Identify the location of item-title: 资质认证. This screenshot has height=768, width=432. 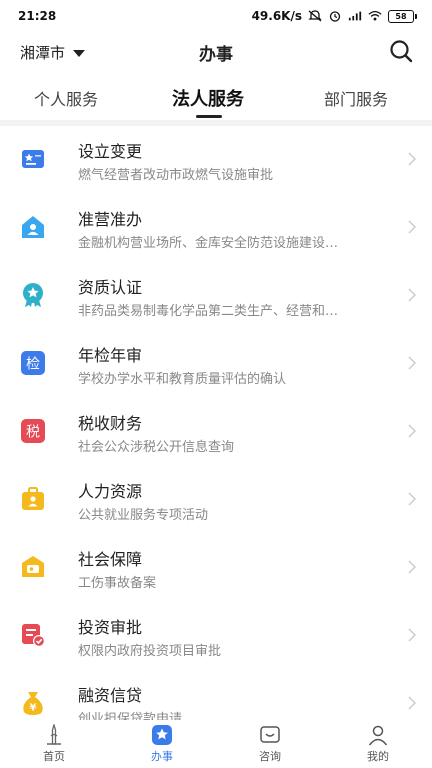
(110, 287).